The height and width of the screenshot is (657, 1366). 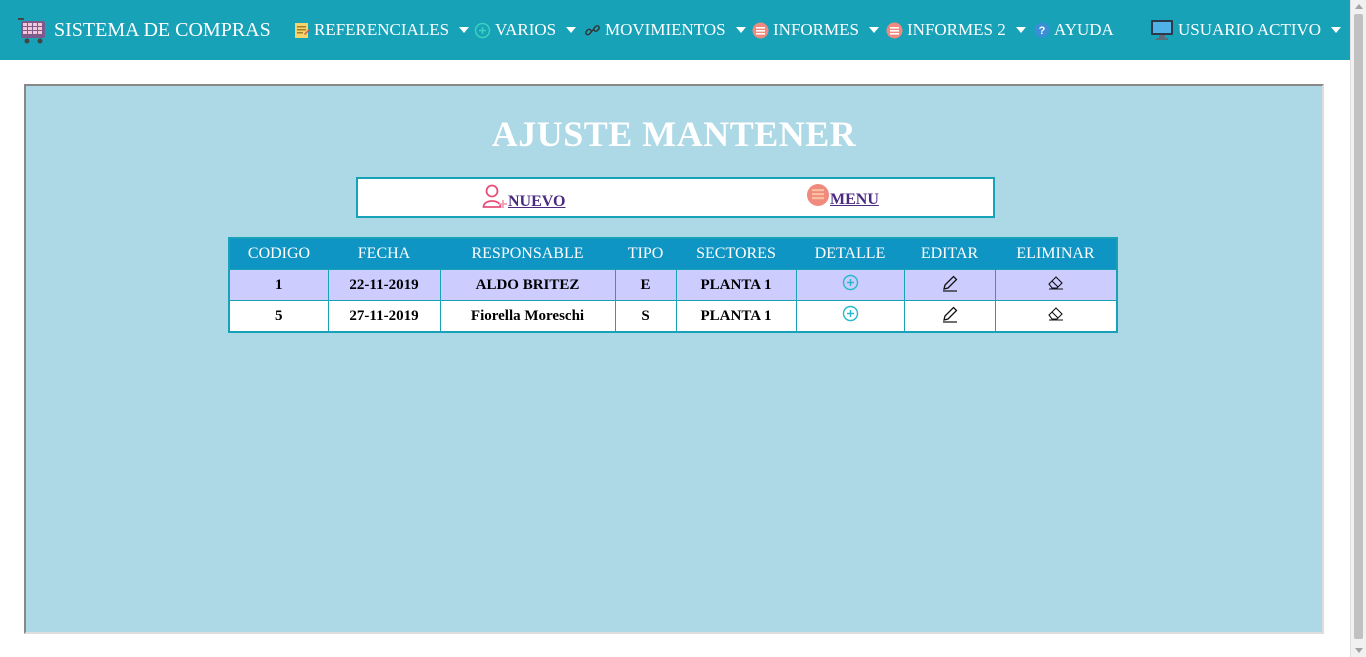 I want to click on column-header: TIPO, so click(x=645, y=254).